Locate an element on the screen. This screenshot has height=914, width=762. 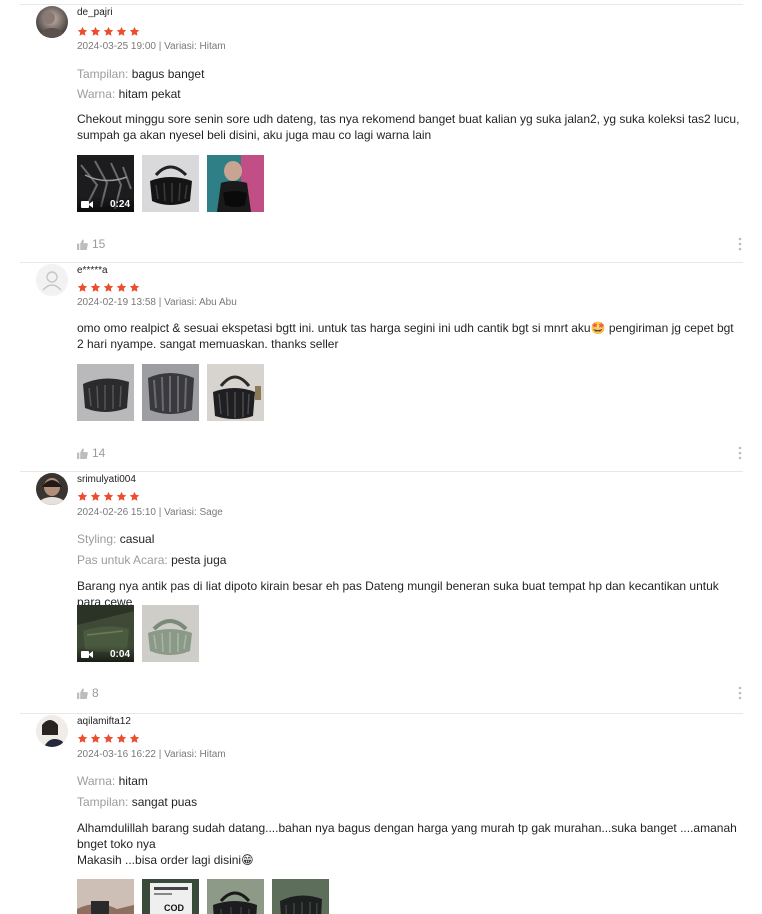
review-attribute: Styling: casual is located at coordinates (115, 539).